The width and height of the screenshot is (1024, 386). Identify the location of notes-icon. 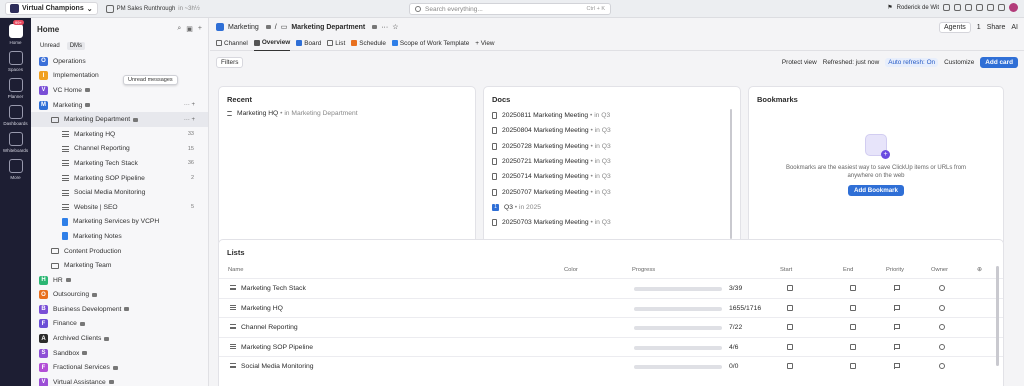
(990, 7).